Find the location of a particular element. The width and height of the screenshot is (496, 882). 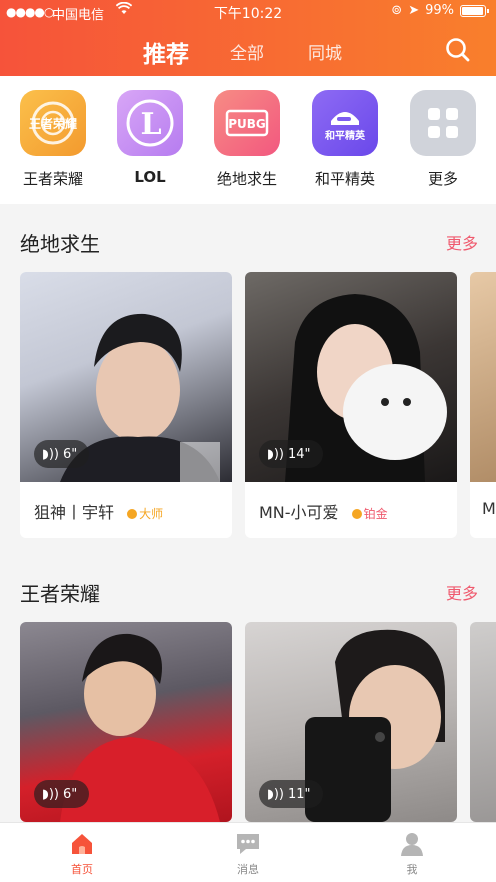

svg-text: PUBG is located at coordinates (247, 124).